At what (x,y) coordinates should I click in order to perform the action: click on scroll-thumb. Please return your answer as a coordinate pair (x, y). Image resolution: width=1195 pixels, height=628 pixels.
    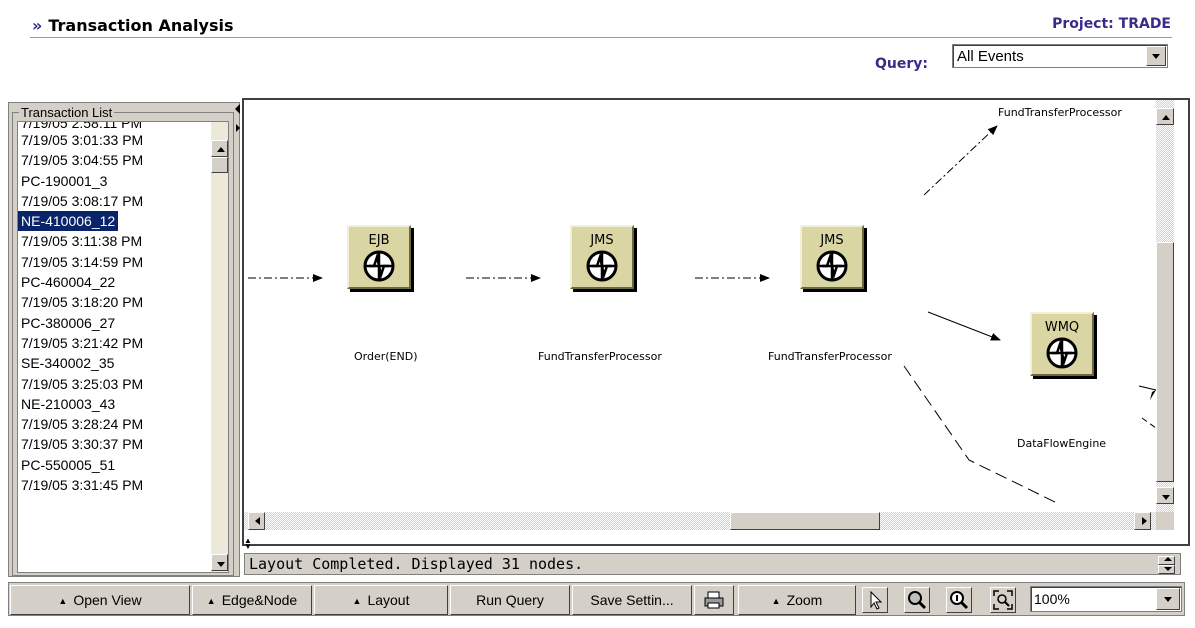
    Looking at the image, I should click on (219, 165).